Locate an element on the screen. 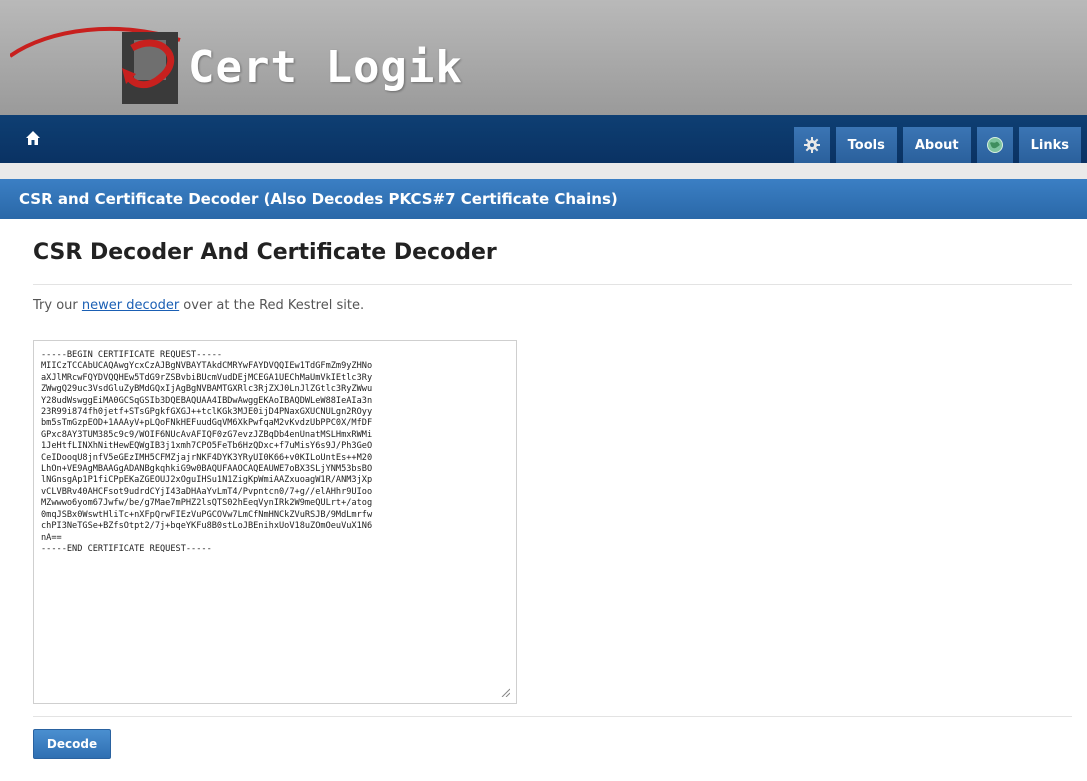  home-icon is located at coordinates (33, 138).